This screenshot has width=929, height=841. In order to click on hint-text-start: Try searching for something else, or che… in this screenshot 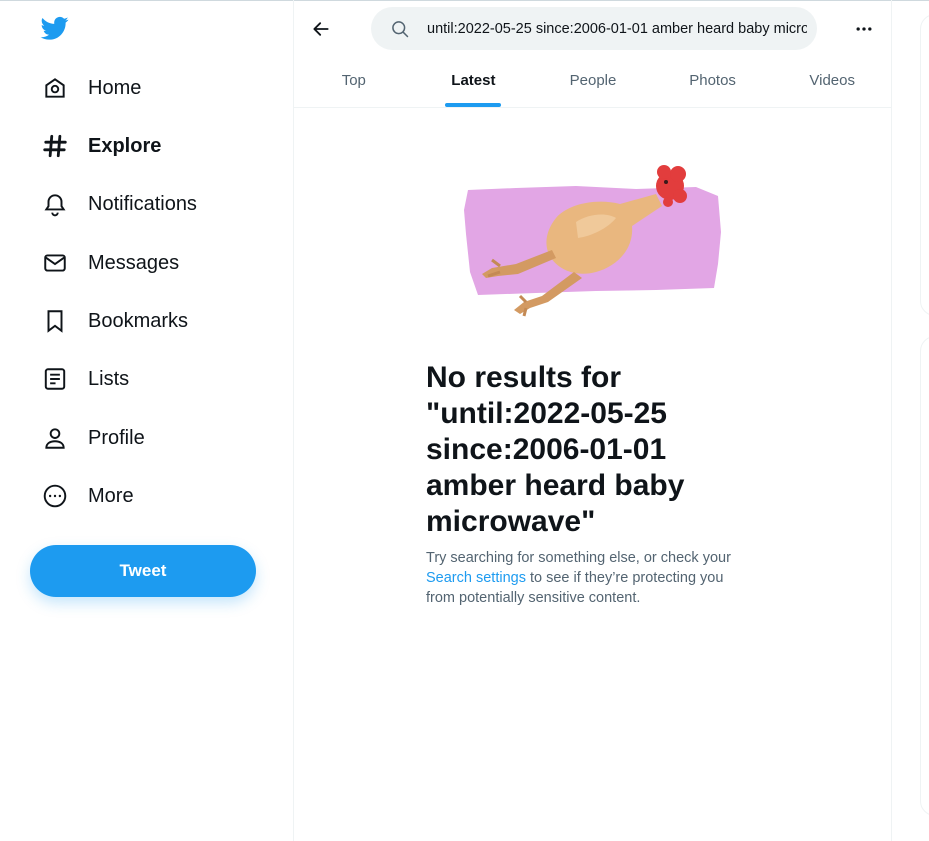, I will do `click(578, 558)`.